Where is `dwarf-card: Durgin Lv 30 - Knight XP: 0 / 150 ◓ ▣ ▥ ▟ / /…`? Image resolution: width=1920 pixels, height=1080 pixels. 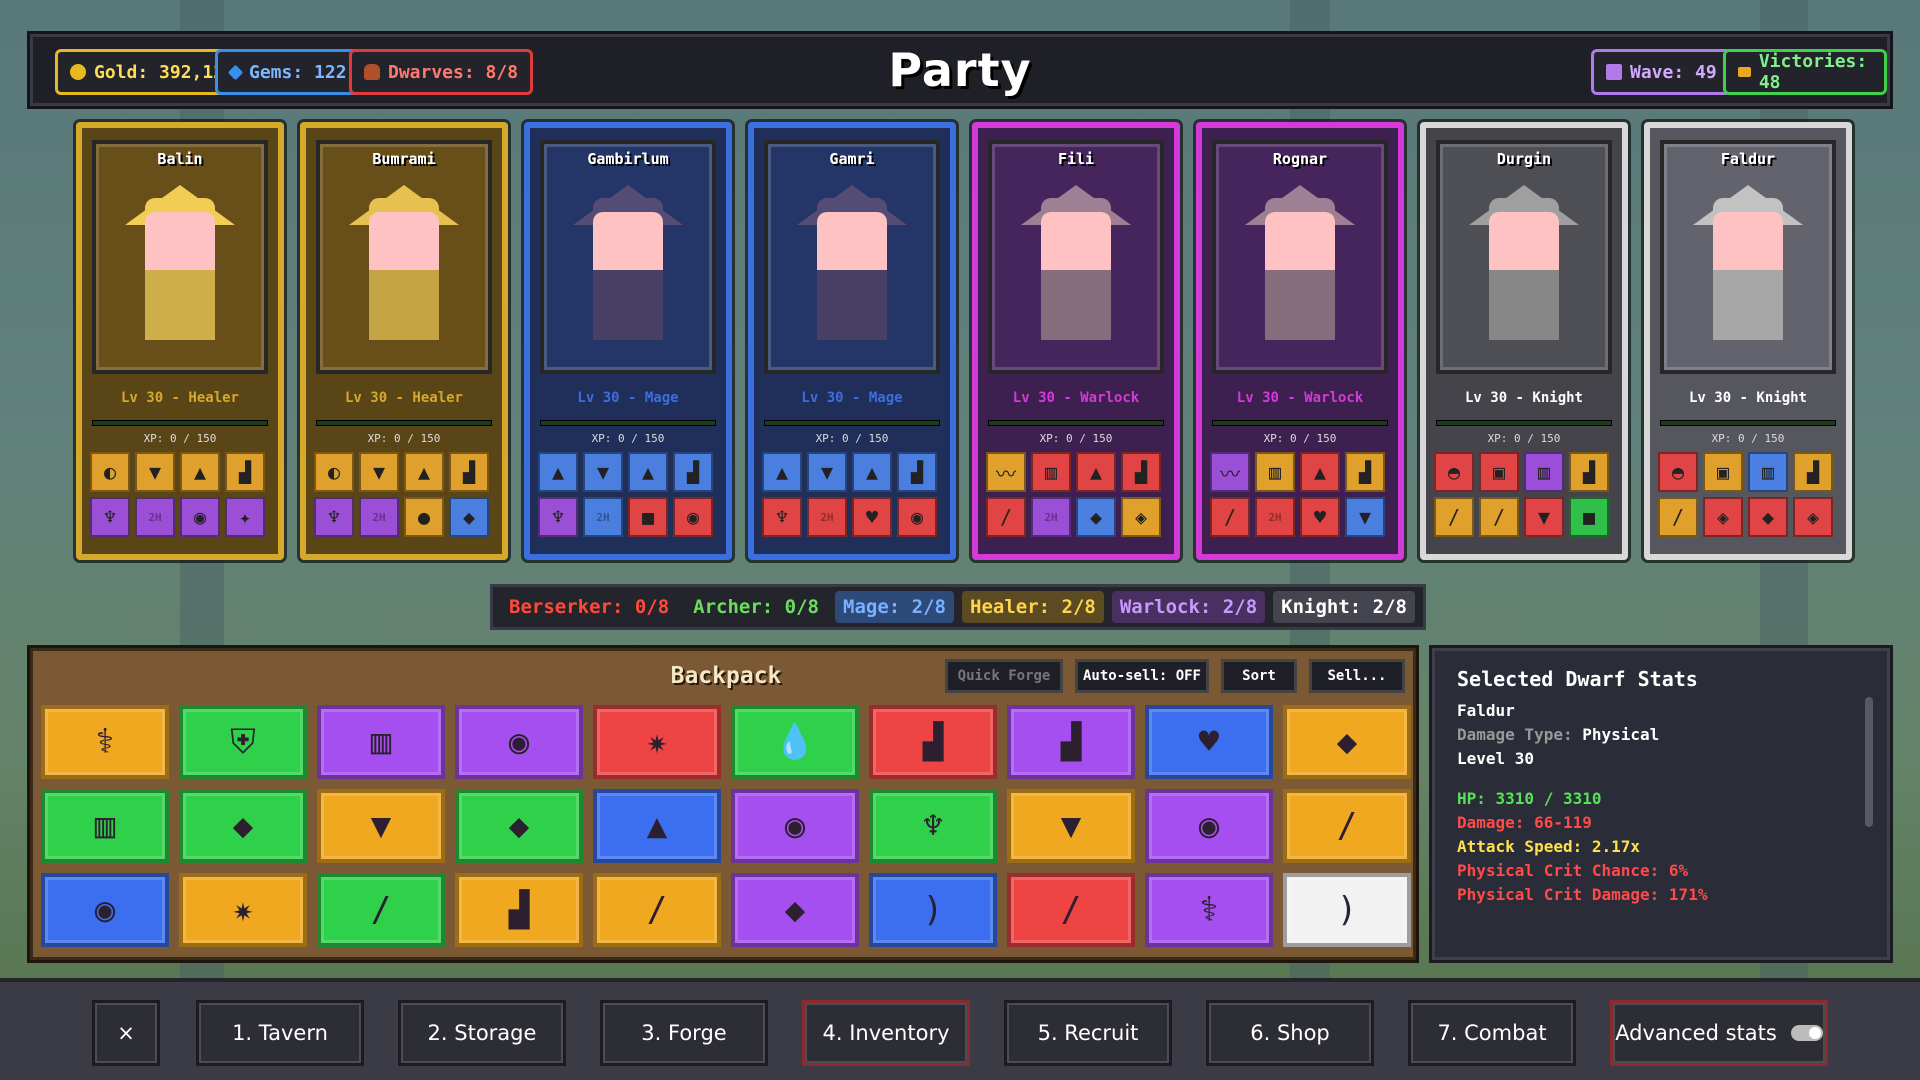
dwarf-card: Durgin Lv 30 - Knight XP: 0 / 150 ◓ ▣ ▥ ▟ / /… is located at coordinates (1524, 341).